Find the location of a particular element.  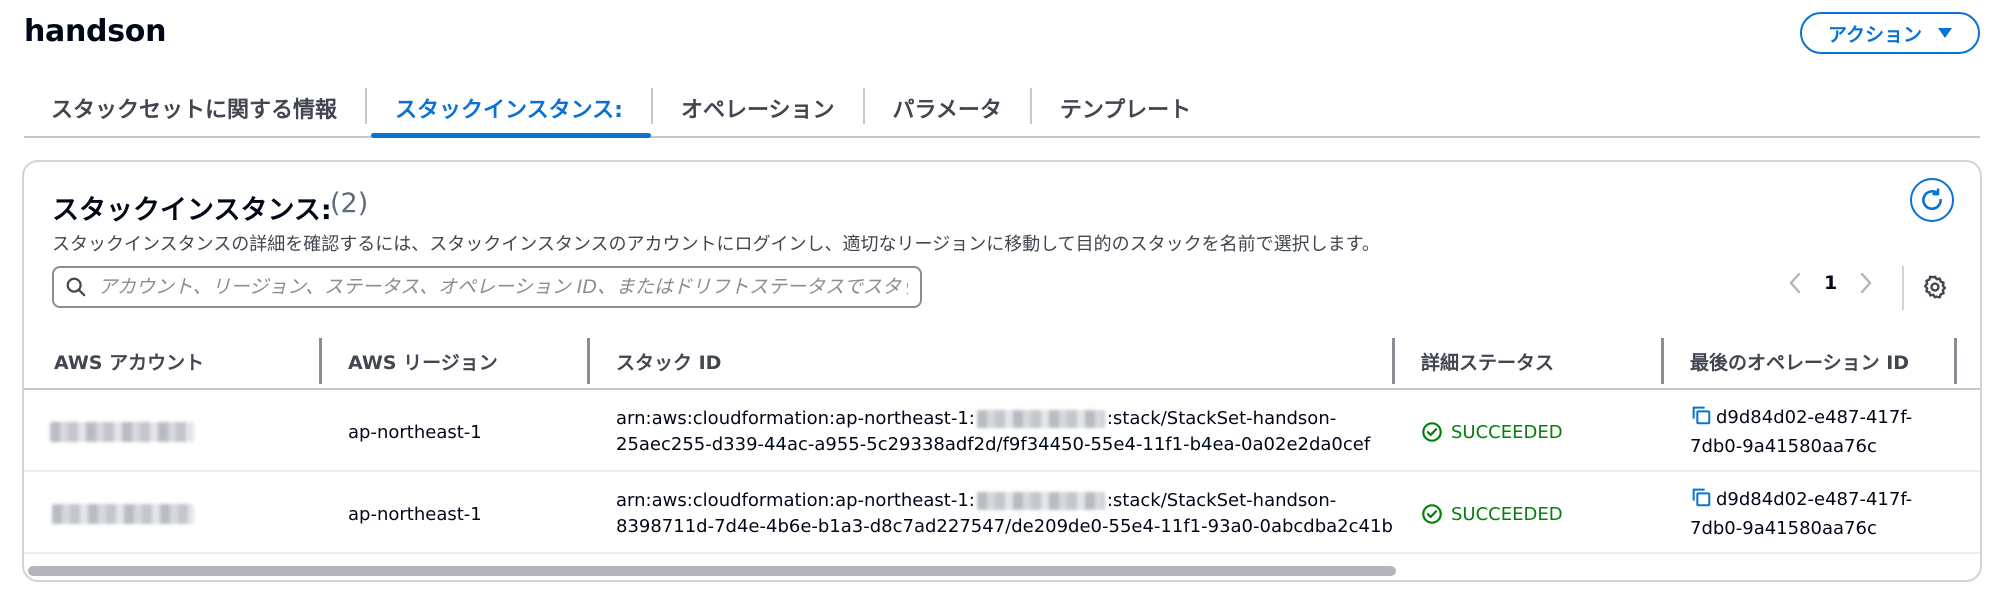

section-title: スタックインスタンス: is located at coordinates (192, 210).